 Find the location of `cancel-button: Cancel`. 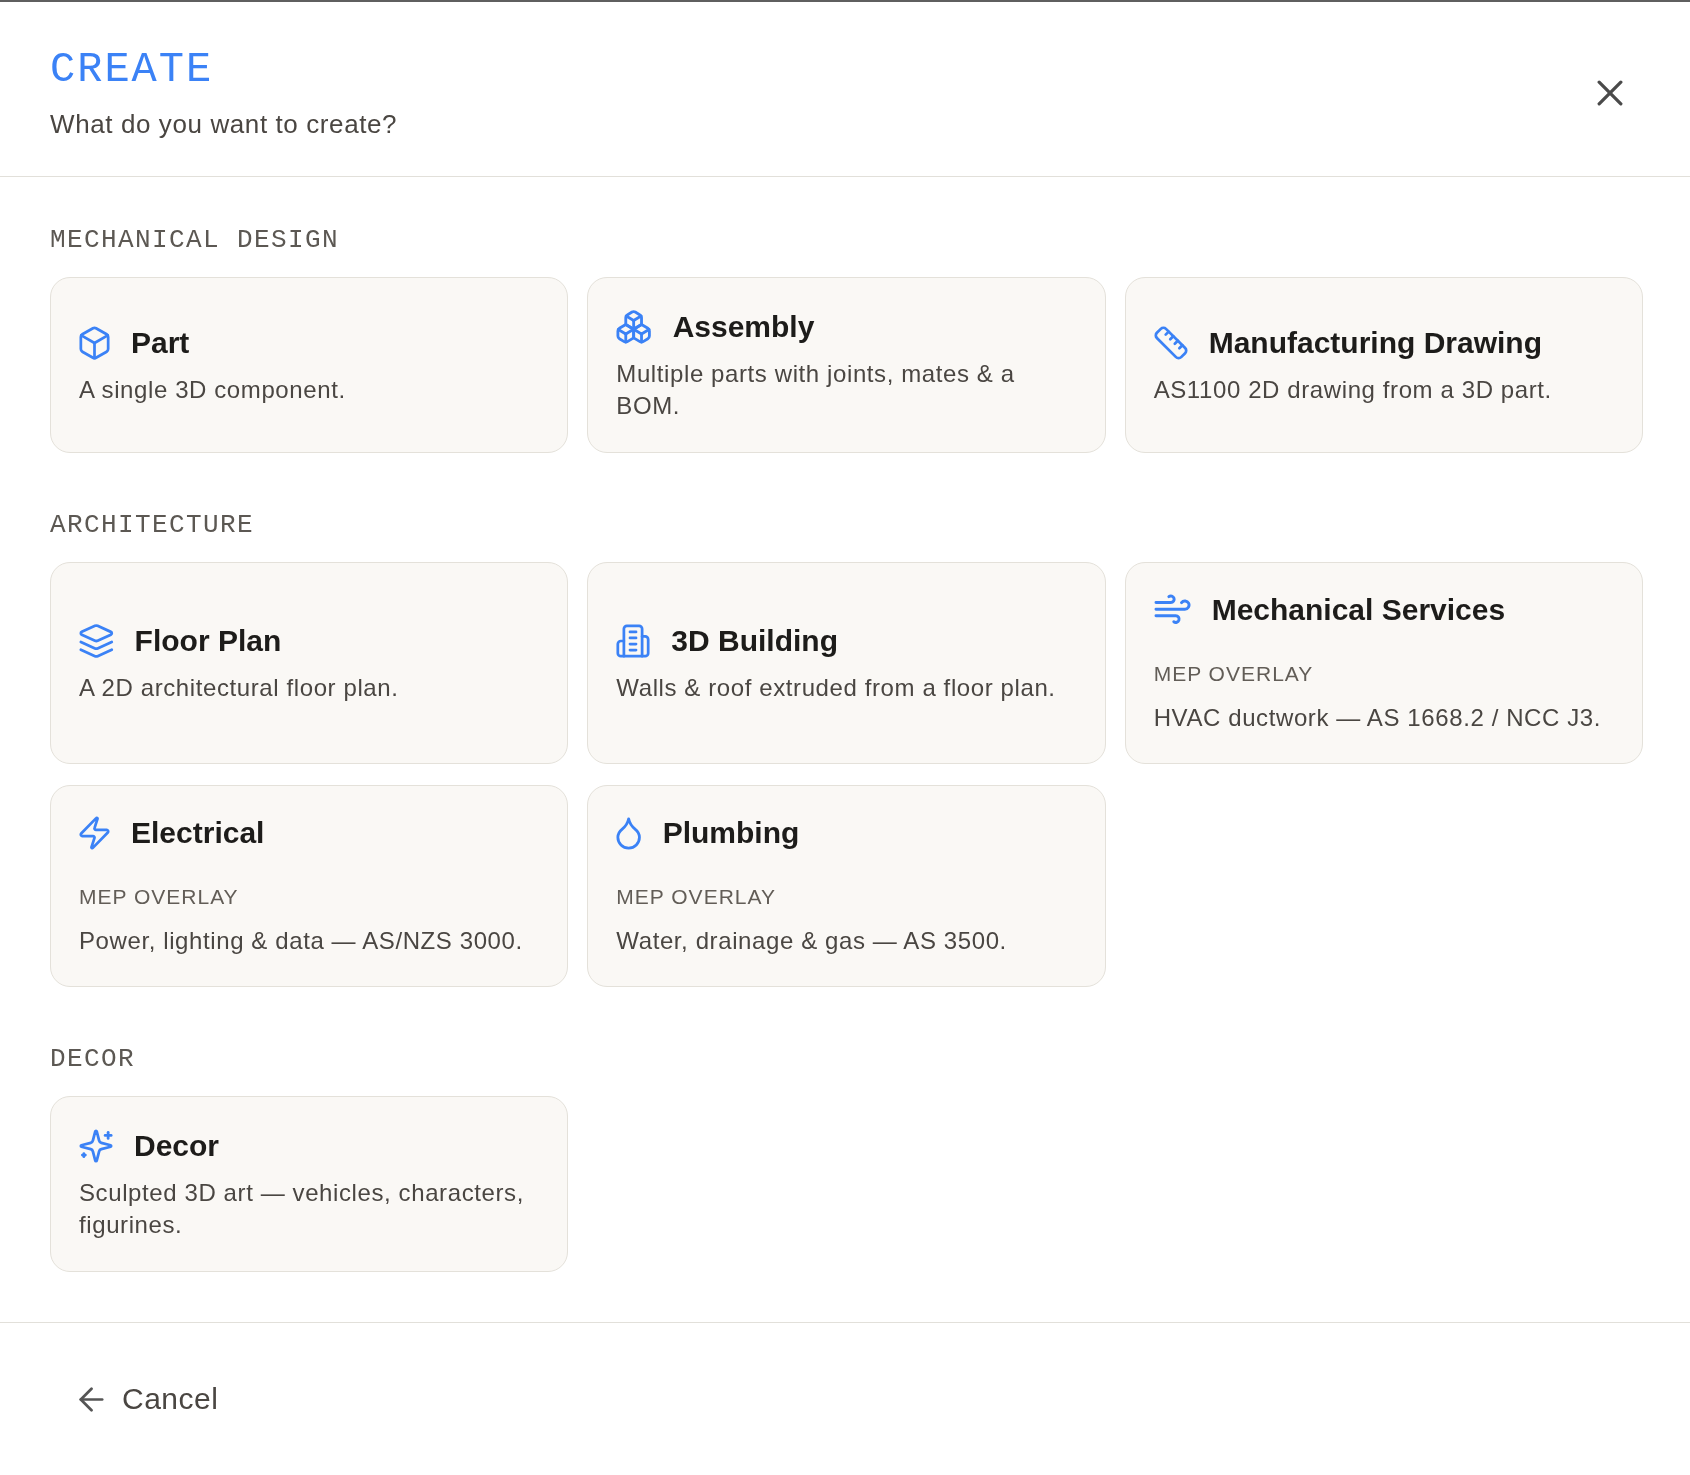

cancel-button: Cancel is located at coordinates (149, 1399).